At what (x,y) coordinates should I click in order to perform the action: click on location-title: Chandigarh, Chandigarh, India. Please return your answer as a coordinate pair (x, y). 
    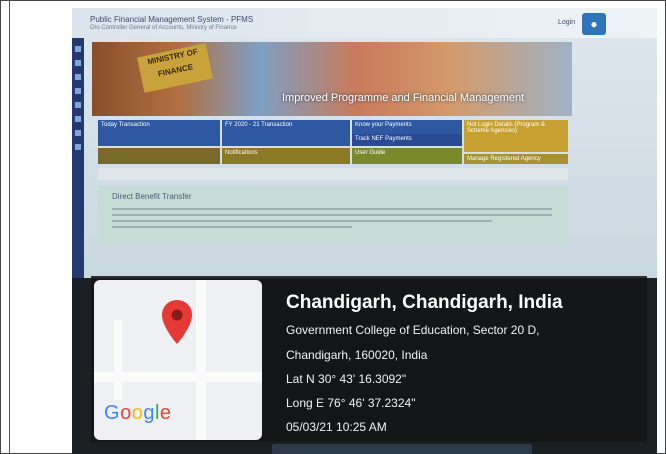
    Looking at the image, I should click on (424, 302).